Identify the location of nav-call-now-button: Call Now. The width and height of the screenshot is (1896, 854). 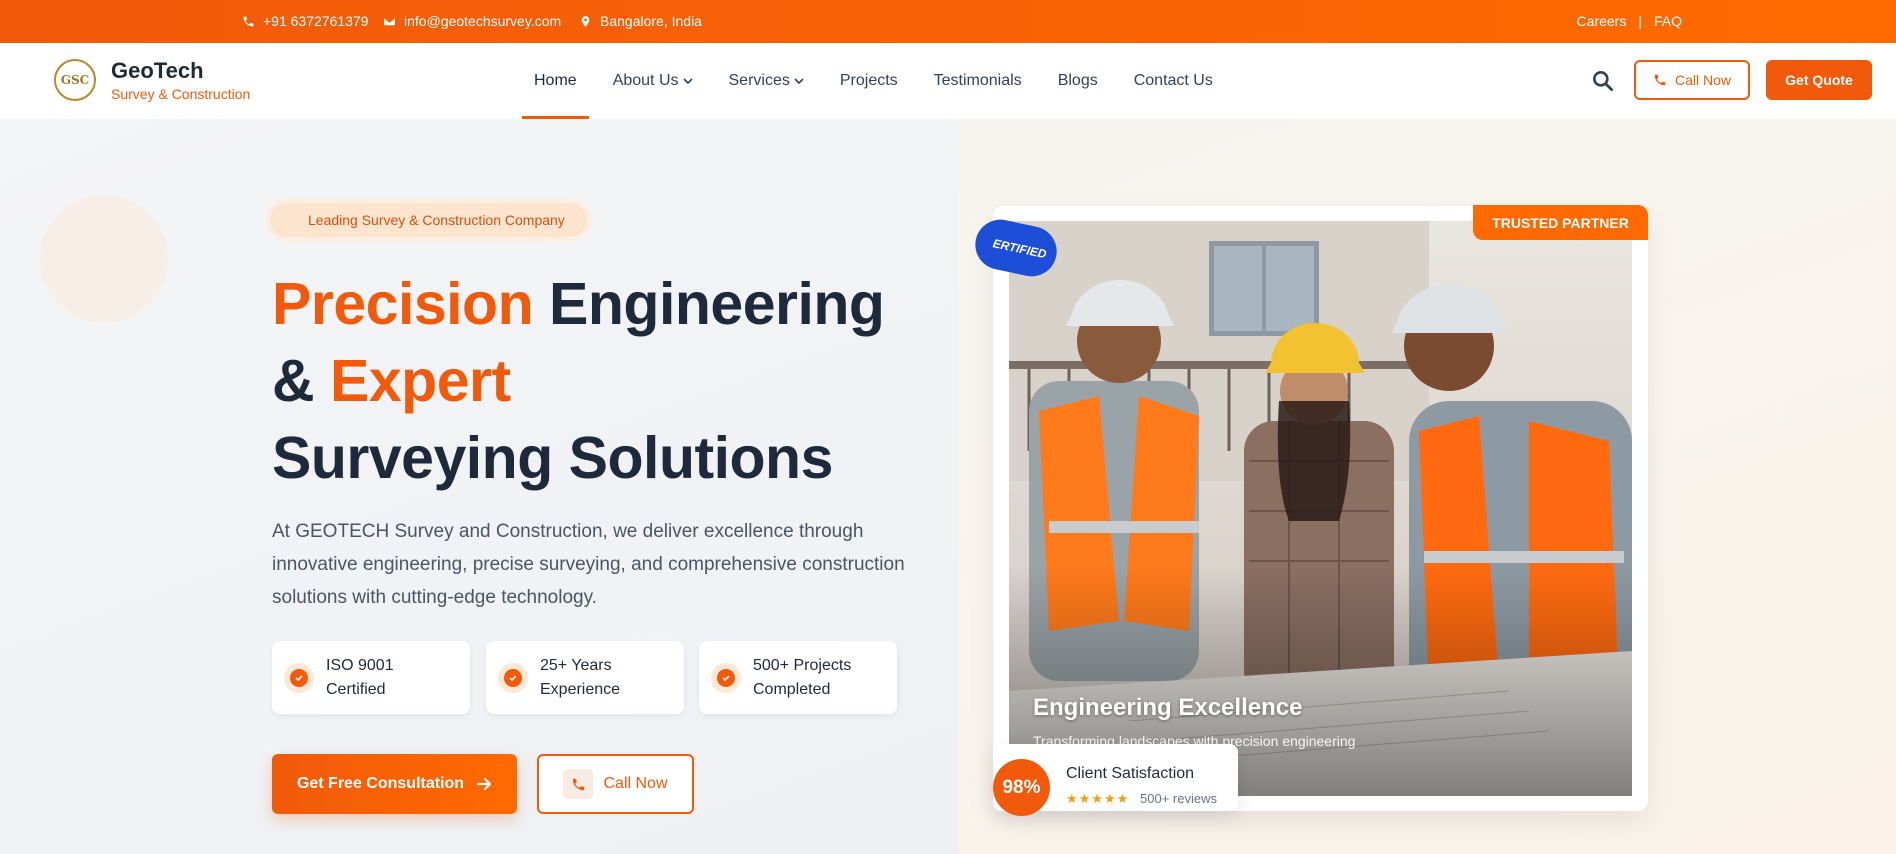
(1692, 80).